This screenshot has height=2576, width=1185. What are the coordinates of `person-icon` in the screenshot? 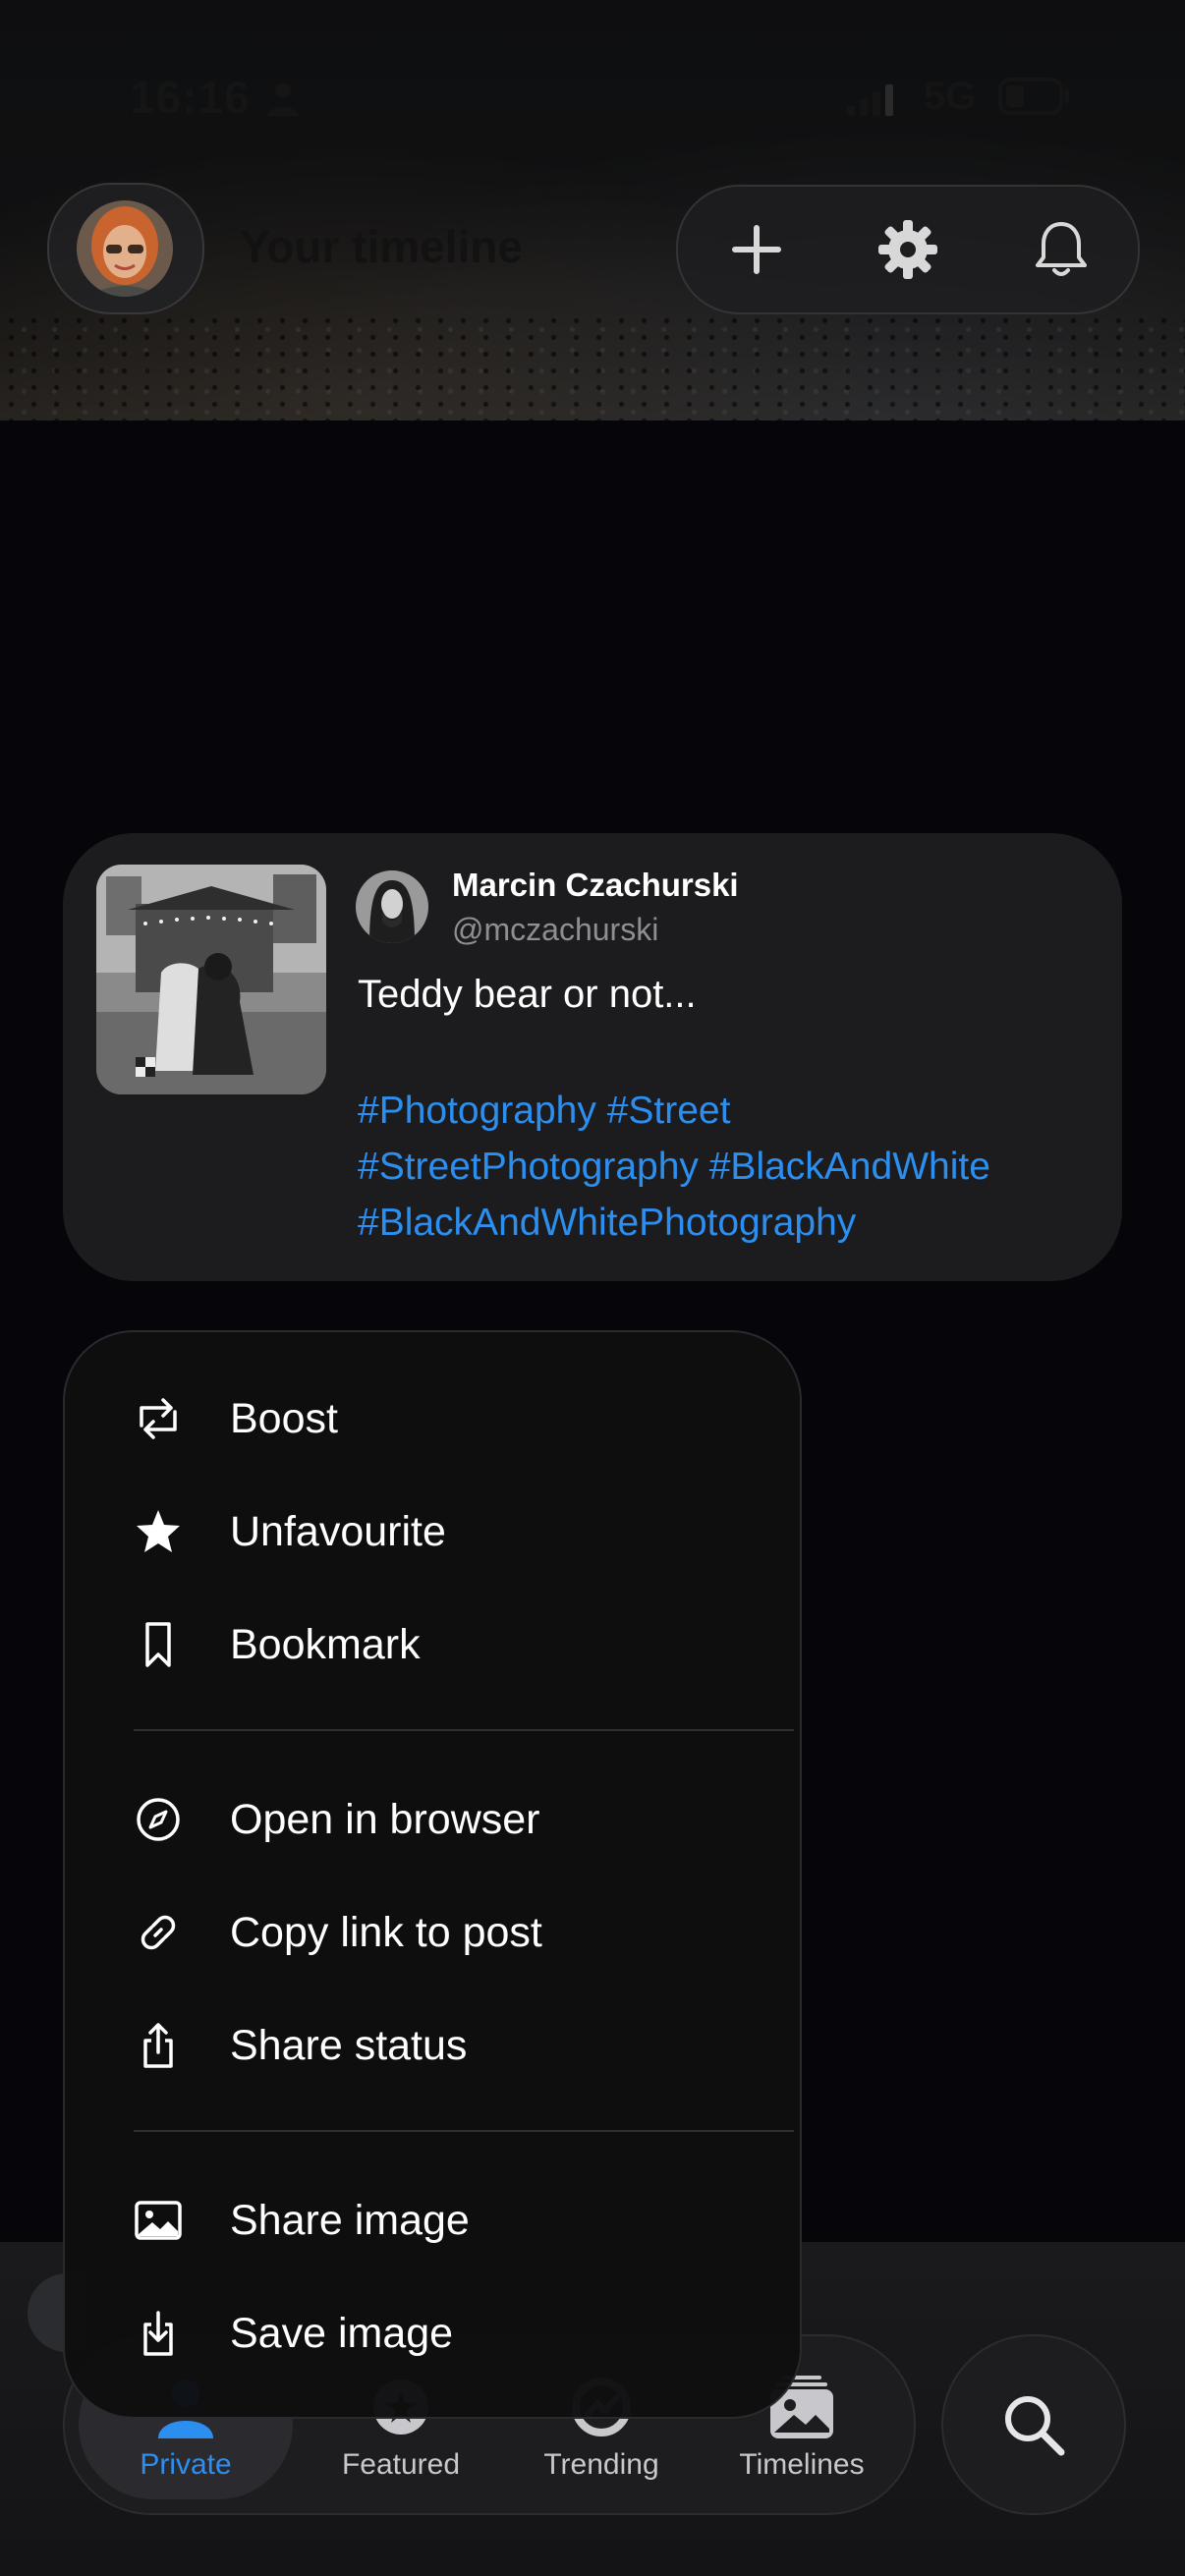 It's located at (283, 99).